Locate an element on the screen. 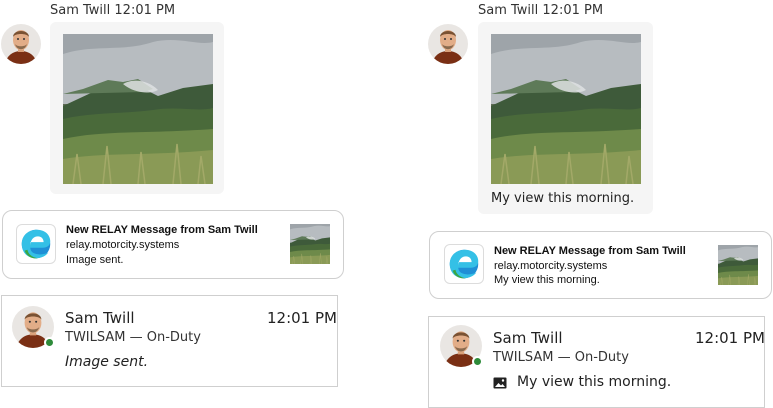 The width and height of the screenshot is (773, 408). message-text: My view this morning. is located at coordinates (594, 382).